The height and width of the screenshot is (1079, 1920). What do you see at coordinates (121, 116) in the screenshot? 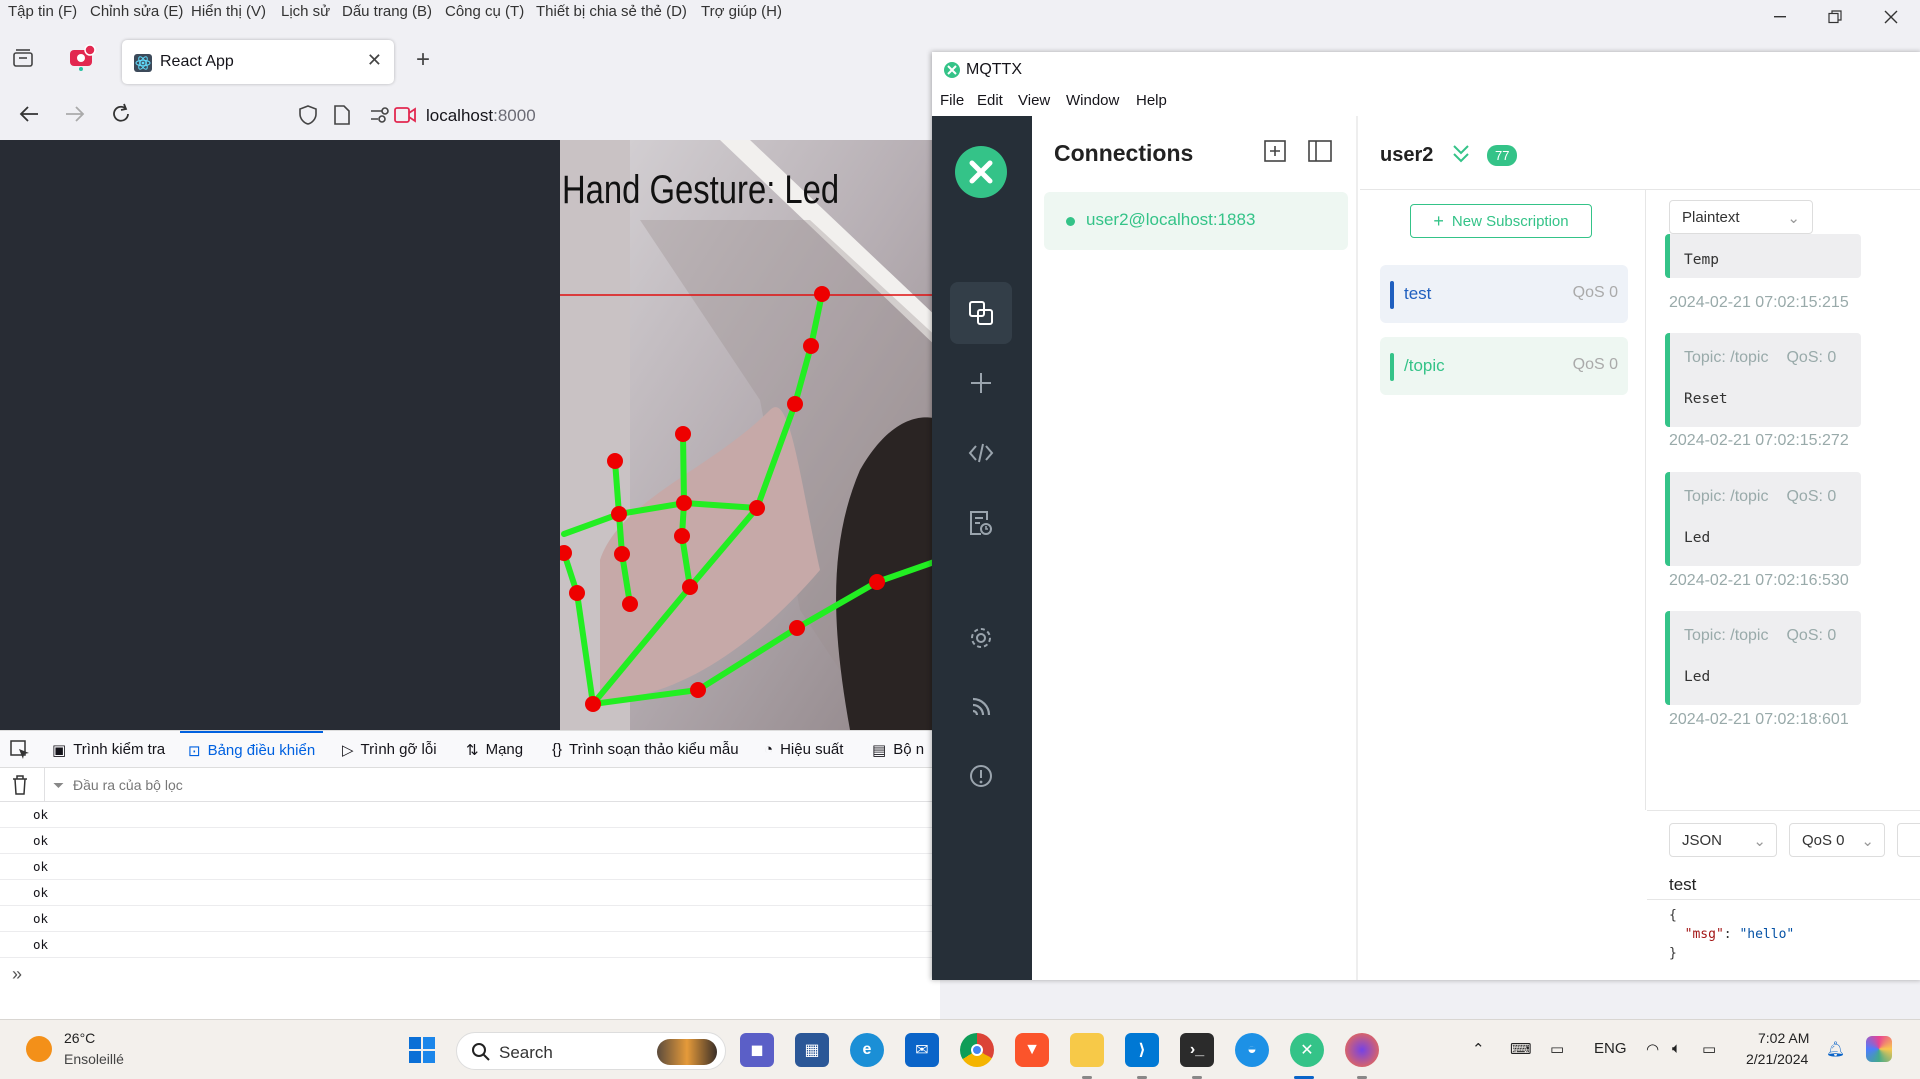
I see `reload-button` at bounding box center [121, 116].